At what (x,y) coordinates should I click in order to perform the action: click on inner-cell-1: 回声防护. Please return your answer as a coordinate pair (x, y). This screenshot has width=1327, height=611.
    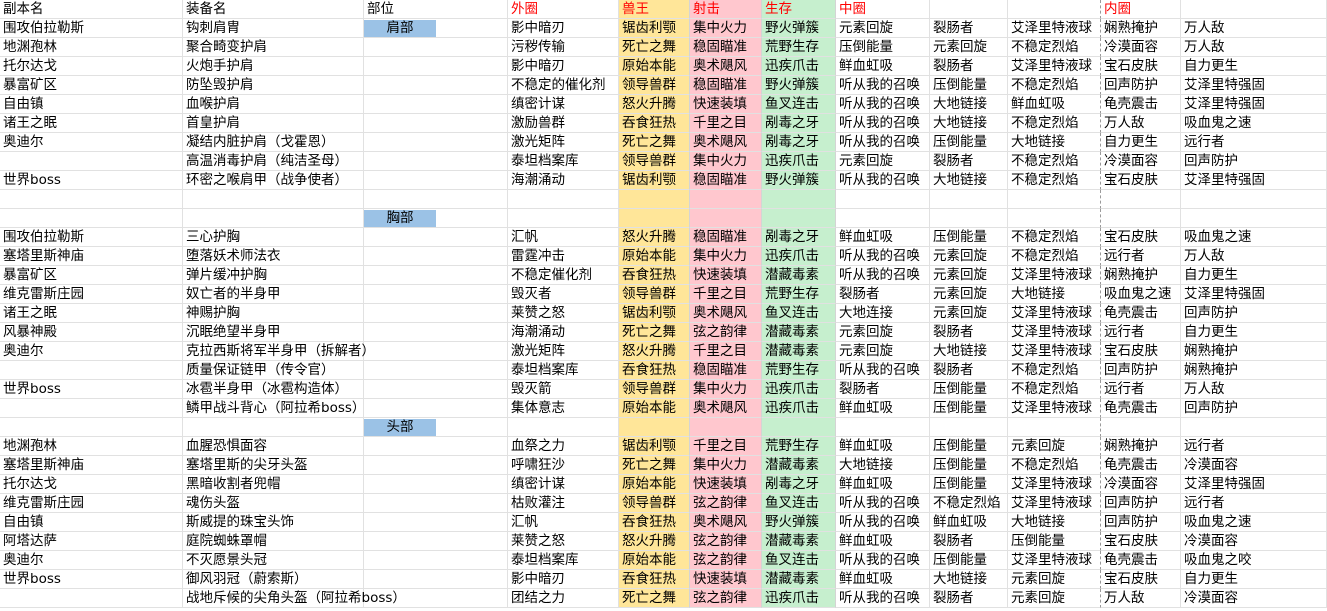
    Looking at the image, I should click on (1141, 503).